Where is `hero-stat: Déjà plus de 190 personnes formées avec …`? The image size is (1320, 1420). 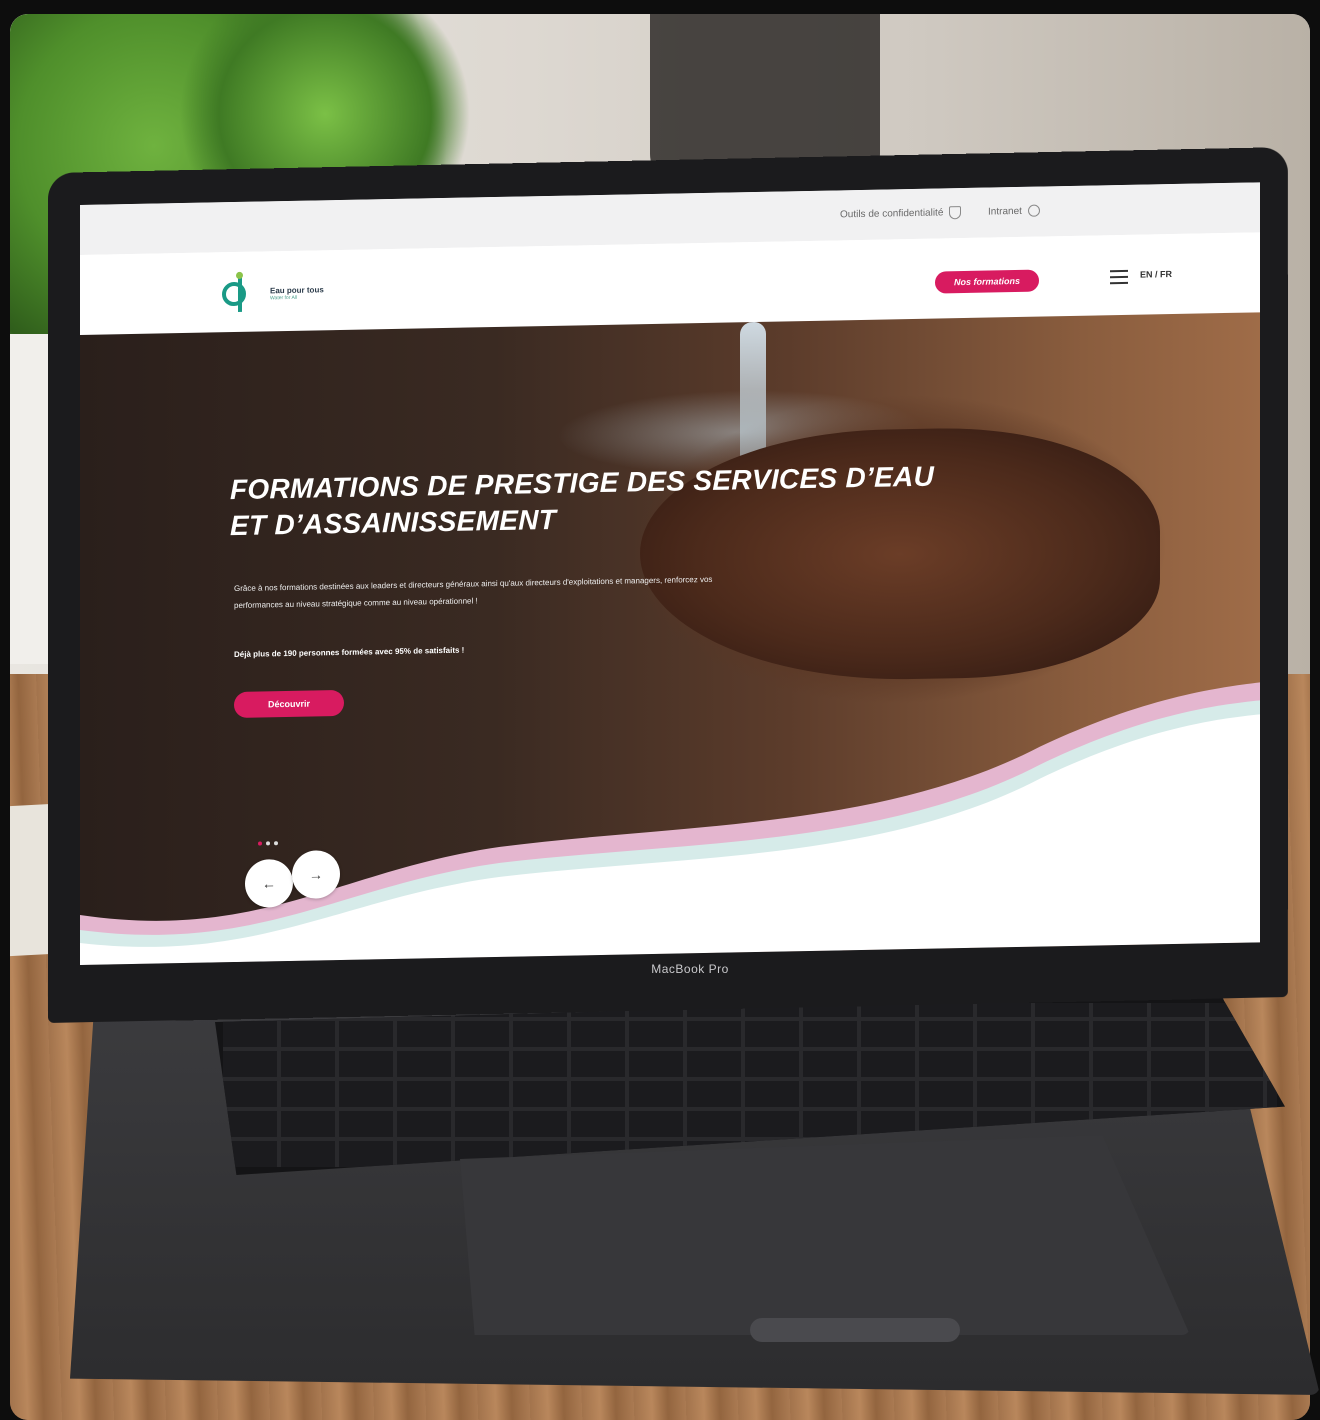 hero-stat: Déjà plus de 190 personnes formées avec … is located at coordinates (349, 652).